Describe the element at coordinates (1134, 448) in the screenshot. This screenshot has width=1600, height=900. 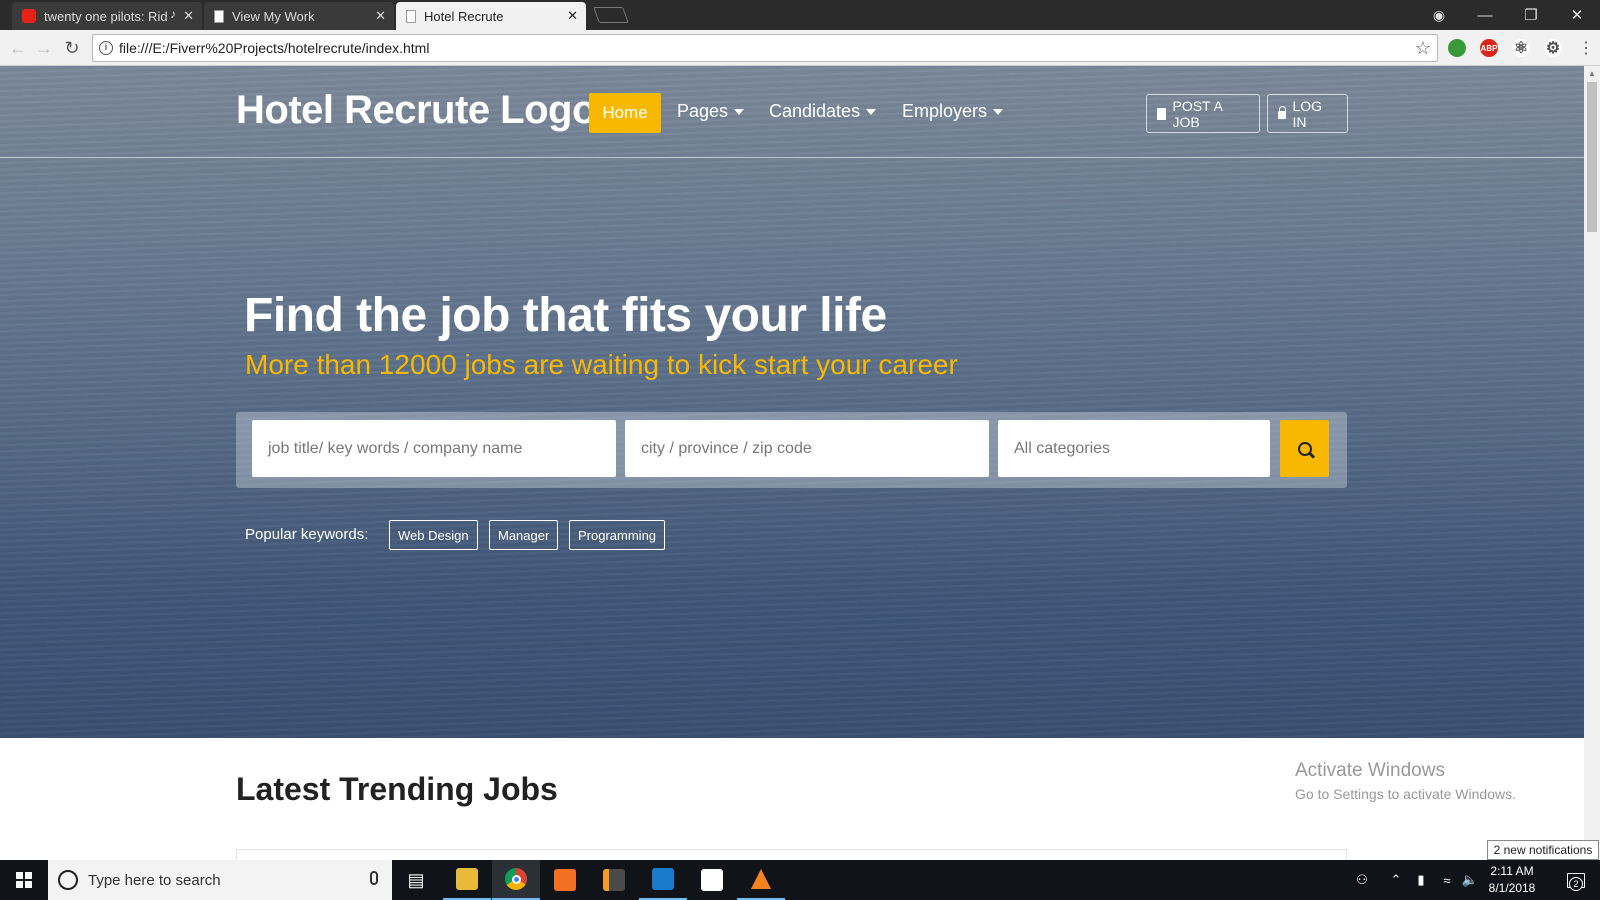
I see `category-select: All categories` at that location.